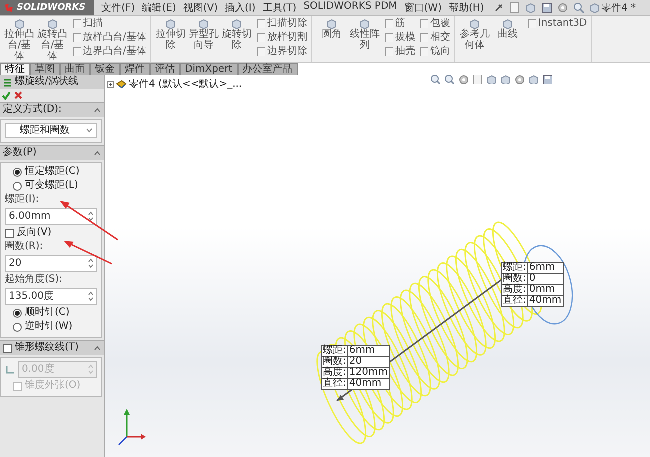  Describe the element at coordinates (209, 69) in the screenshot. I see `tab: DimXpert` at that location.